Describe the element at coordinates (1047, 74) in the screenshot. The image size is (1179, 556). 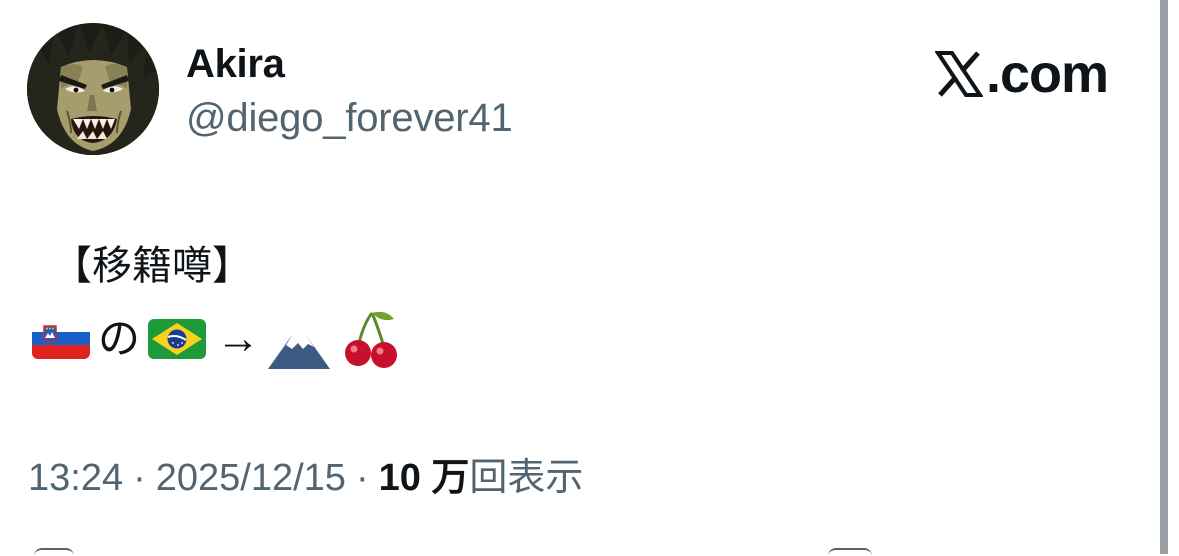
I see `brand-text: .com` at that location.